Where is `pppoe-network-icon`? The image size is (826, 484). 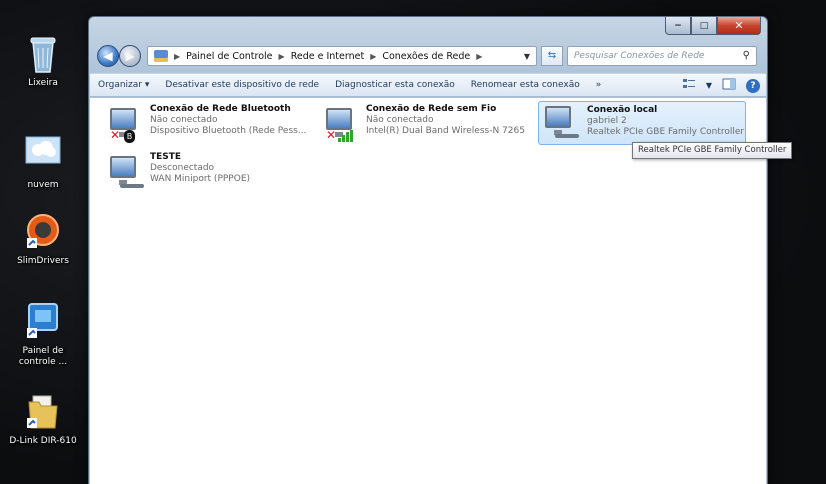
pppoe-network-icon is located at coordinates (127, 174).